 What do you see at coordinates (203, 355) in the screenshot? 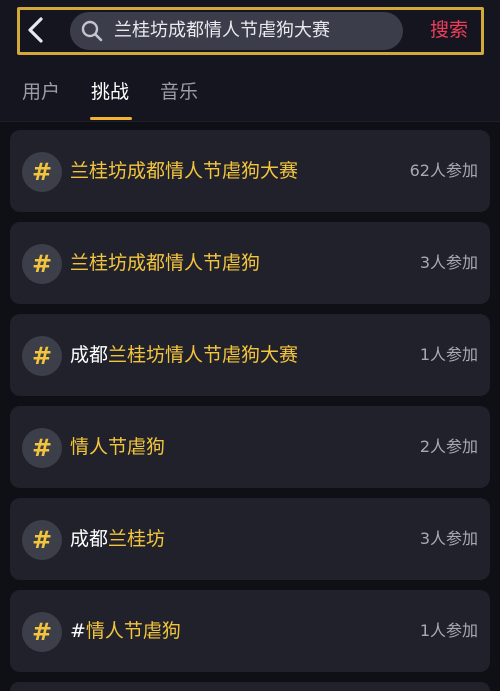
I see `title-highlight: 兰桂坊情人节虐狗大赛` at bounding box center [203, 355].